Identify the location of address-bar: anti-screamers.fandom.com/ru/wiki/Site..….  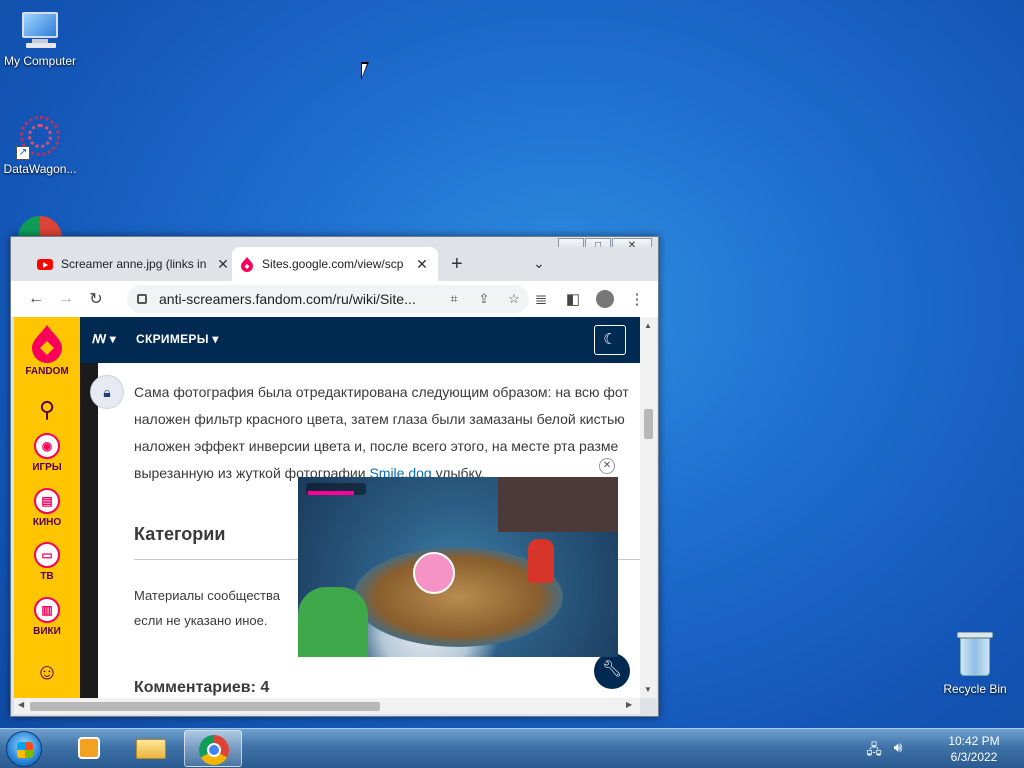
(328, 299).